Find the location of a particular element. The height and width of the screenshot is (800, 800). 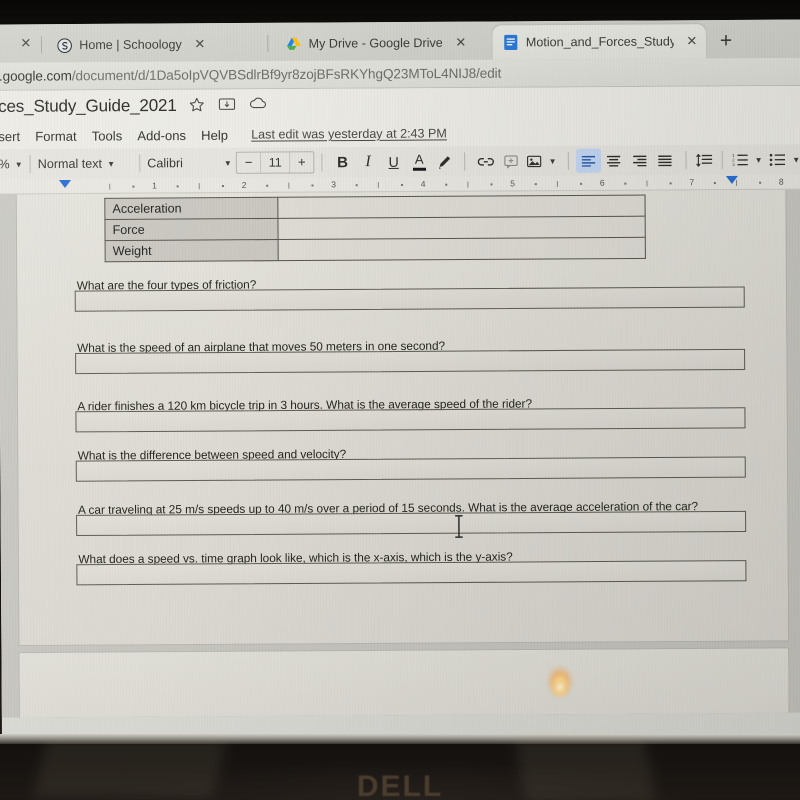

line-spacing-icon is located at coordinates (704, 160).